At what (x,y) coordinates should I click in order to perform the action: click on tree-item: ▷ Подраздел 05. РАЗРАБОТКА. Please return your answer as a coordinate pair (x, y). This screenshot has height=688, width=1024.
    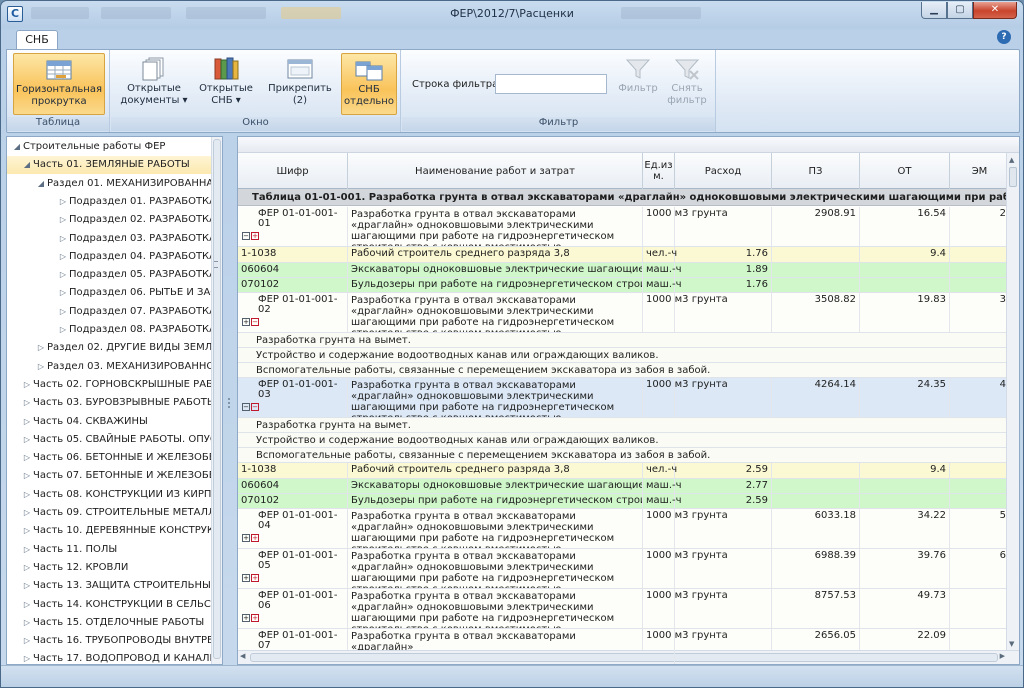
    Looking at the image, I should click on (109, 275).